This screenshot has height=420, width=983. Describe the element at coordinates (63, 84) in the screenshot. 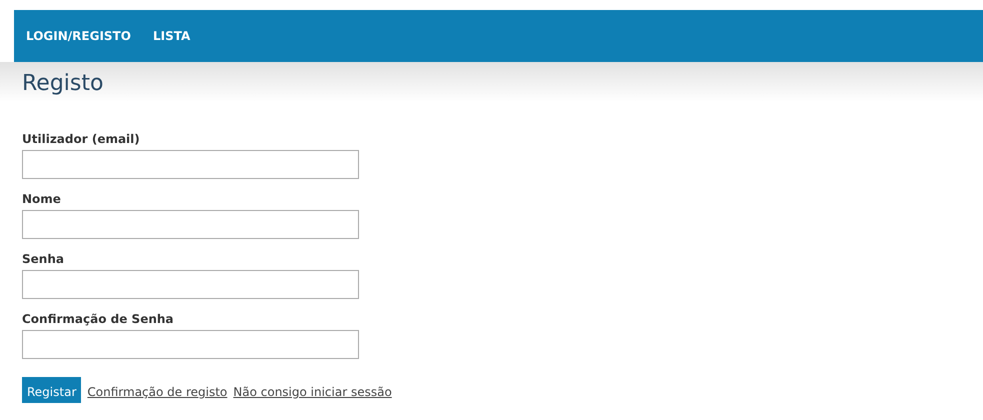

I see `page-title: Registo` at that location.